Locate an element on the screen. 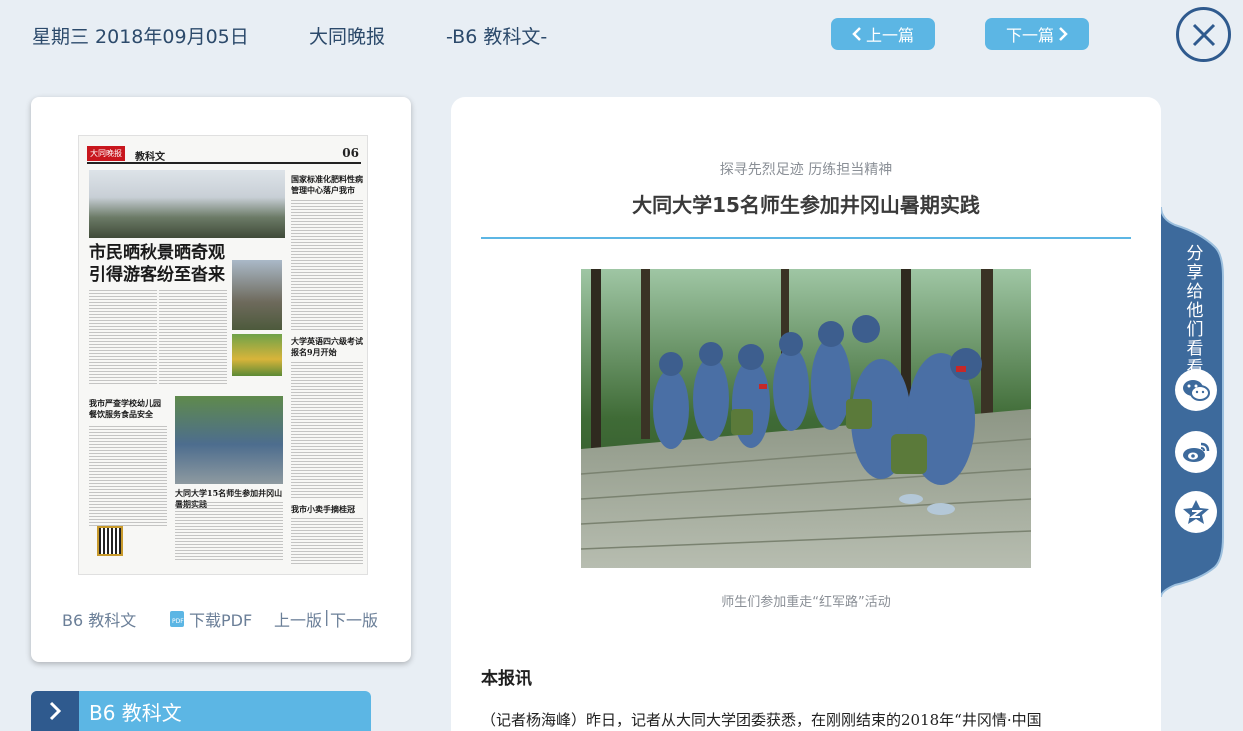 This screenshot has width=1243, height=731. thumb-subhead: 国家标准化肥料性病管理中心落户我市 is located at coordinates (327, 184).